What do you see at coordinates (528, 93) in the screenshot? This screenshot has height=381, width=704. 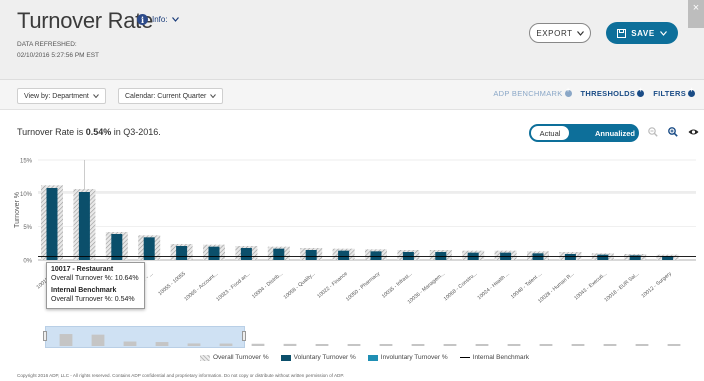 I see `adp-benchmark-label: ADP BENCHMARK` at bounding box center [528, 93].